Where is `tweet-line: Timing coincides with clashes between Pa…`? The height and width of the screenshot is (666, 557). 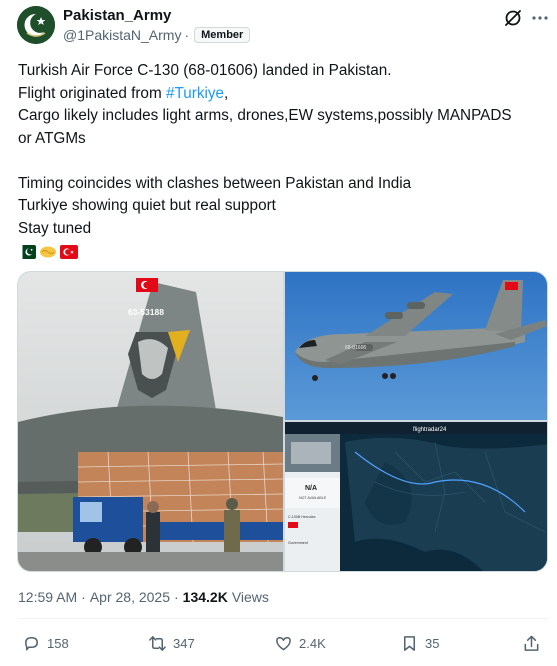 tweet-line: Timing coincides with clashes between Pa… is located at coordinates (215, 183).